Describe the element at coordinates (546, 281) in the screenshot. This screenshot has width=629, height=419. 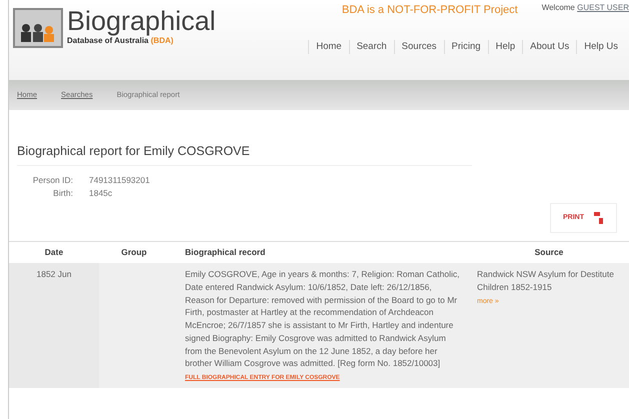
I see `source-text: Randwick NSW Asylum for Destitute Children 1852-1915` at that location.